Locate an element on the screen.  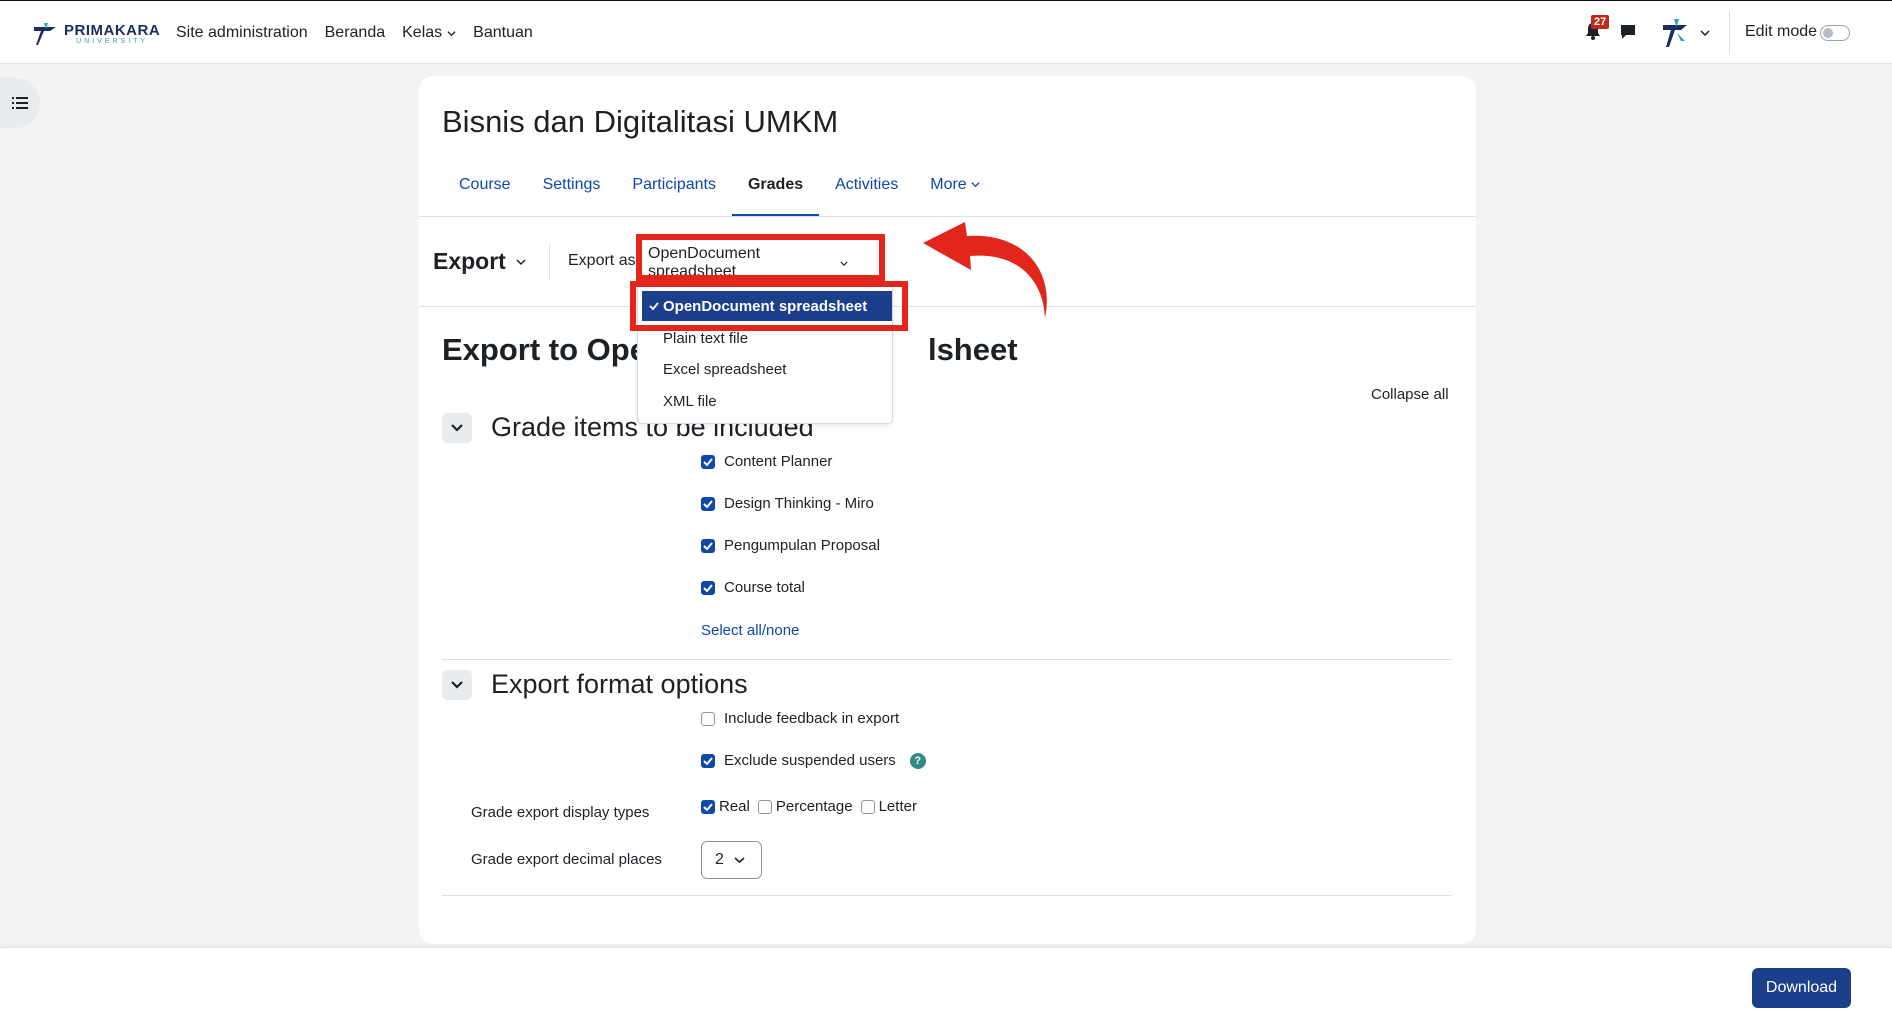
display-type-percentage: Percentage is located at coordinates (805, 806).